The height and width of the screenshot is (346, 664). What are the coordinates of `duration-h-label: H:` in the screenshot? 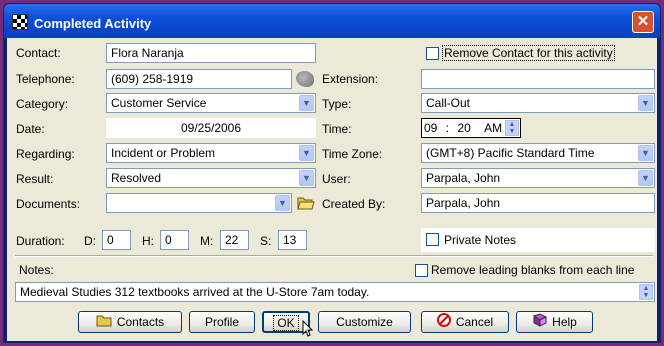 It's located at (148, 241).